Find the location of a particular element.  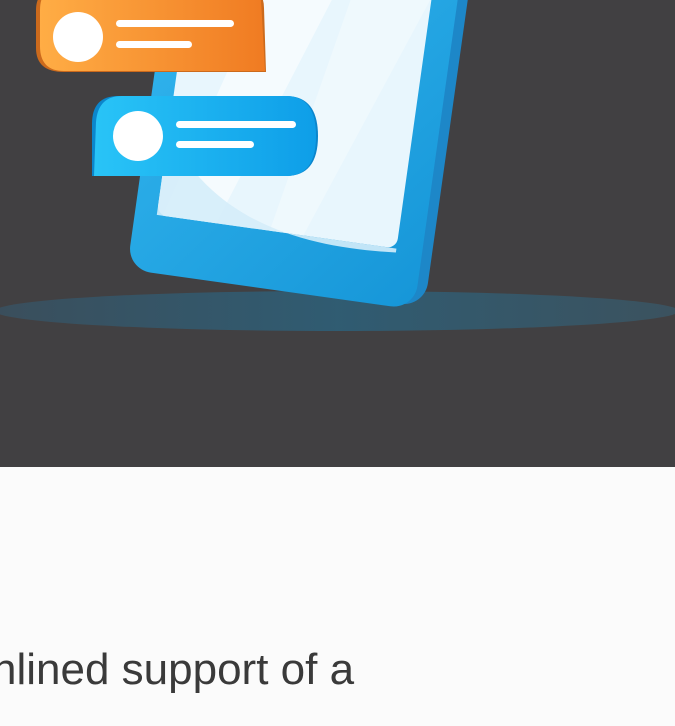

orange-chat-bubble-icon is located at coordinates (151, 36).